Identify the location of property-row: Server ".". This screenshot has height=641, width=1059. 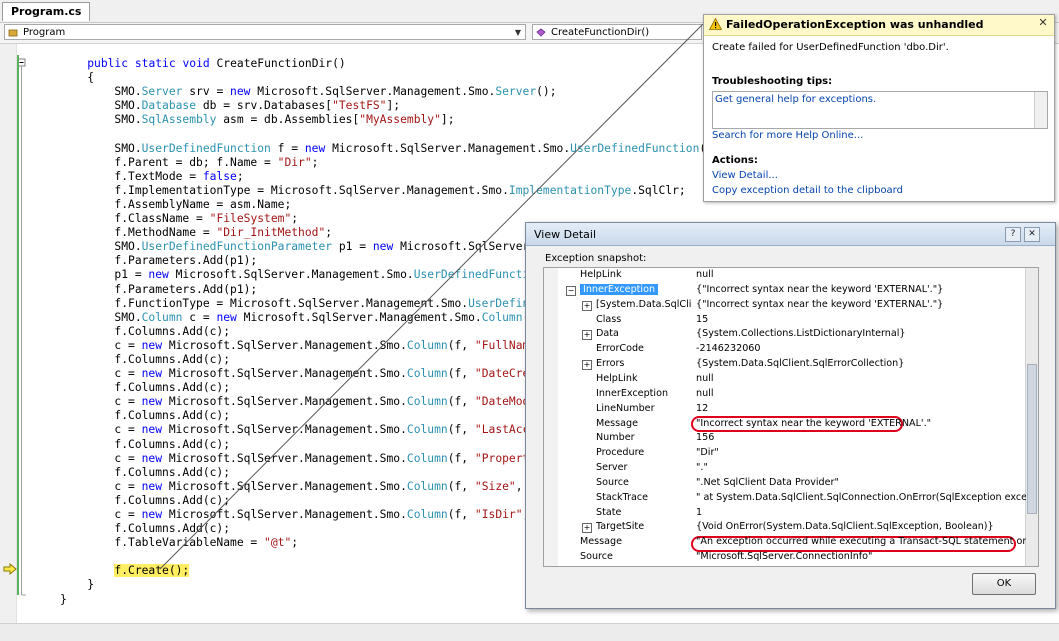
(785, 468).